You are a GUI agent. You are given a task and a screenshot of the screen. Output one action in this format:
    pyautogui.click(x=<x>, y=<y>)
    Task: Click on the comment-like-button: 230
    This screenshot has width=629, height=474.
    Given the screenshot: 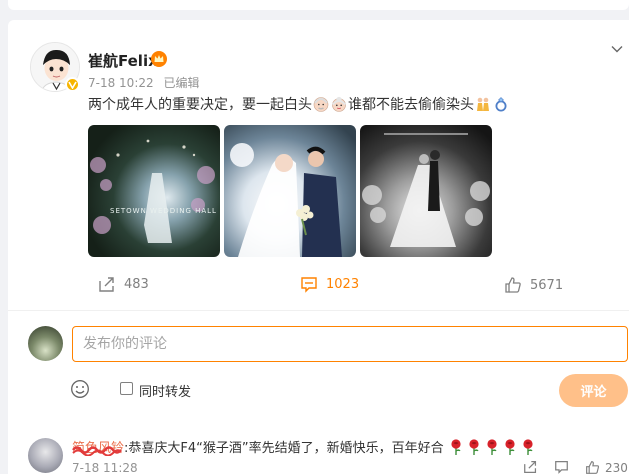 What is the action you would take?
    pyautogui.click(x=606, y=467)
    